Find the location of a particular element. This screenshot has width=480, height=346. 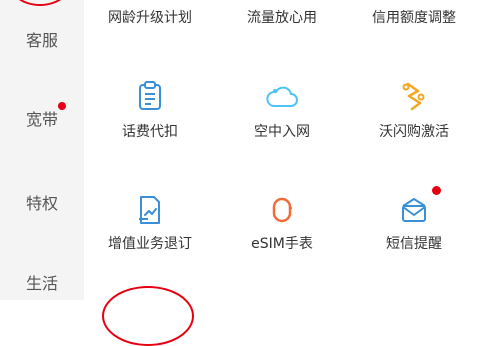

service-label: 空中入网 is located at coordinates (282, 132).